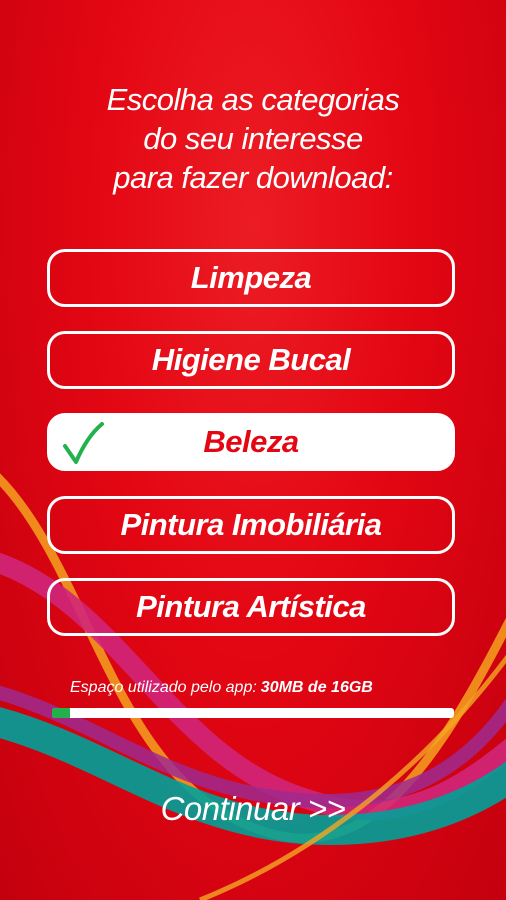  What do you see at coordinates (253, 177) in the screenshot?
I see `title-line-3: para fazer download:` at bounding box center [253, 177].